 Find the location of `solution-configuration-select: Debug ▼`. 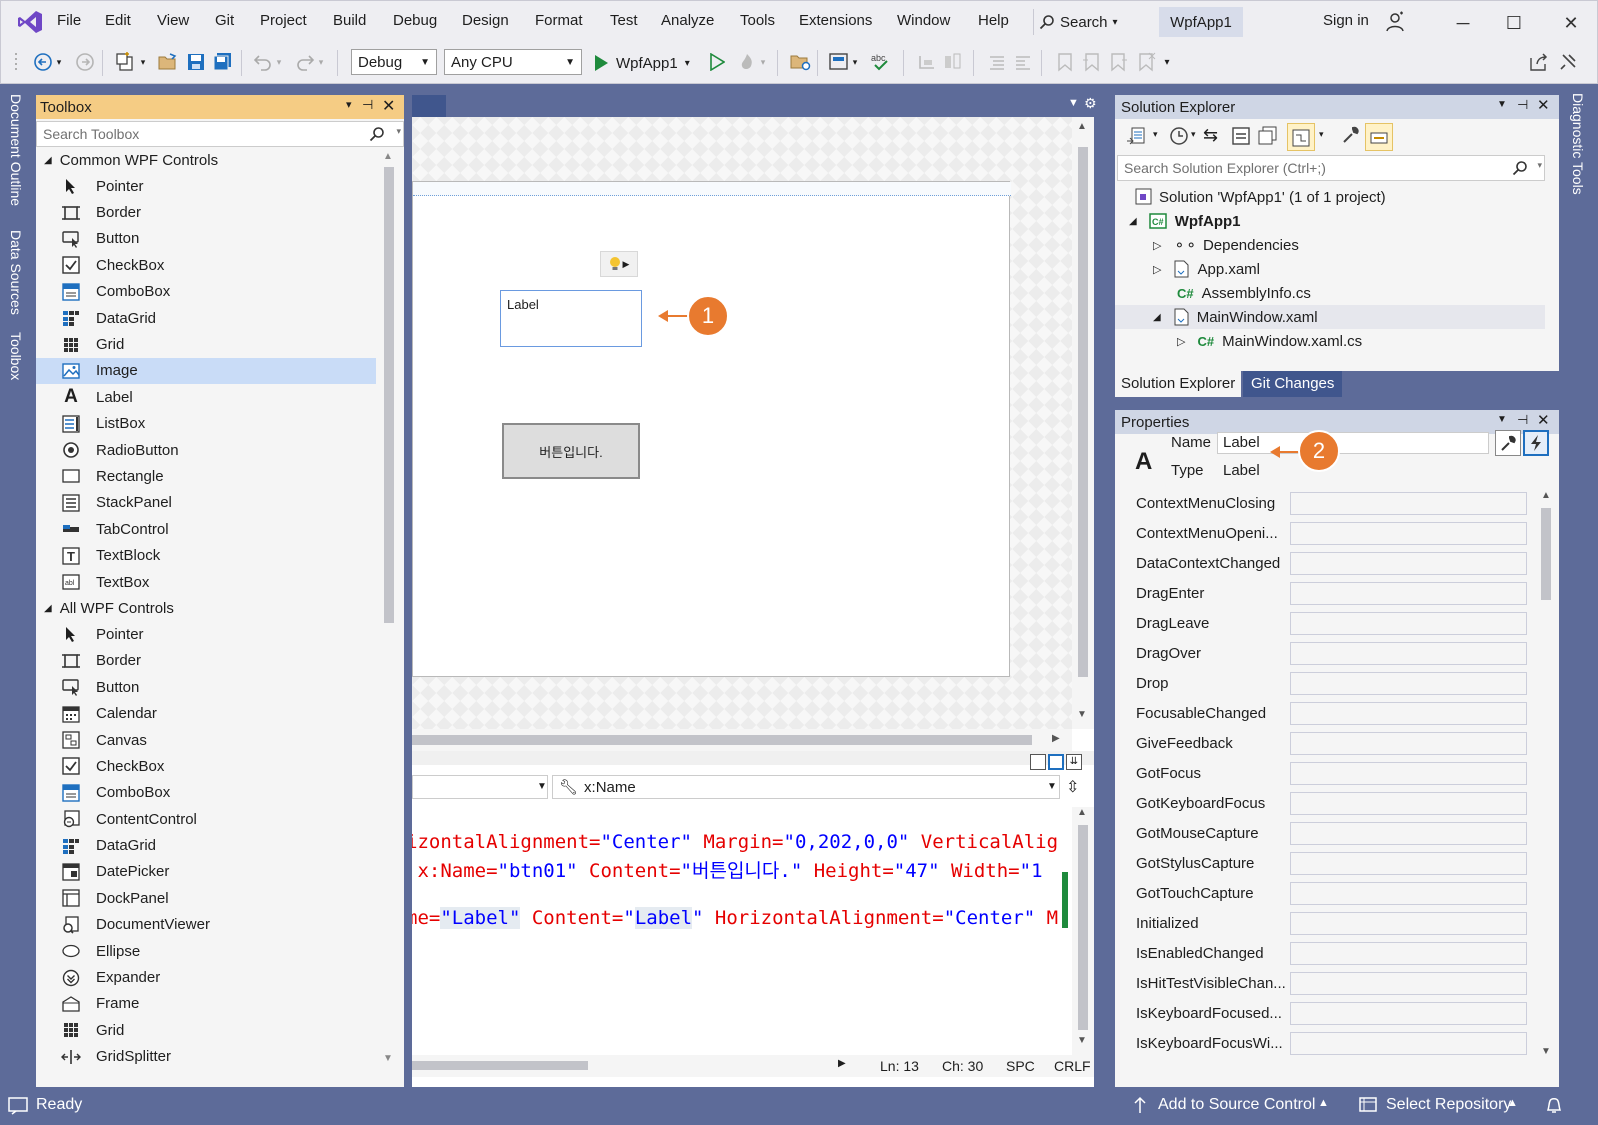

solution-configuration-select: Debug ▼ is located at coordinates (394, 62).